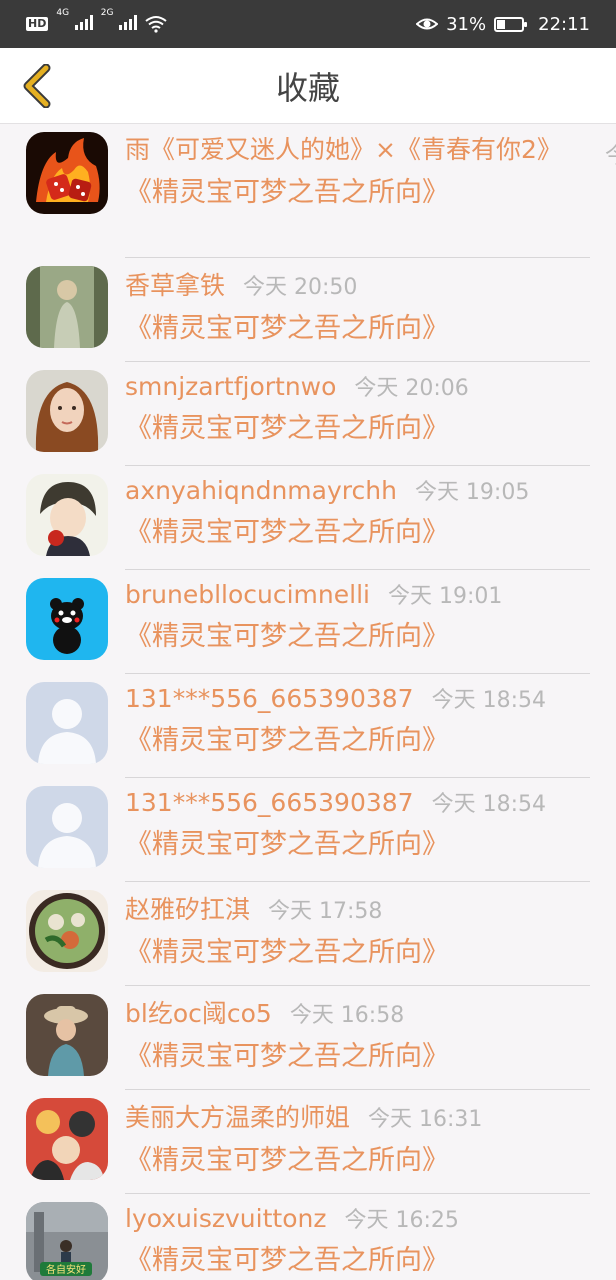  Describe the element at coordinates (427, 24) in the screenshot. I see `eye-comfort-icon` at that location.